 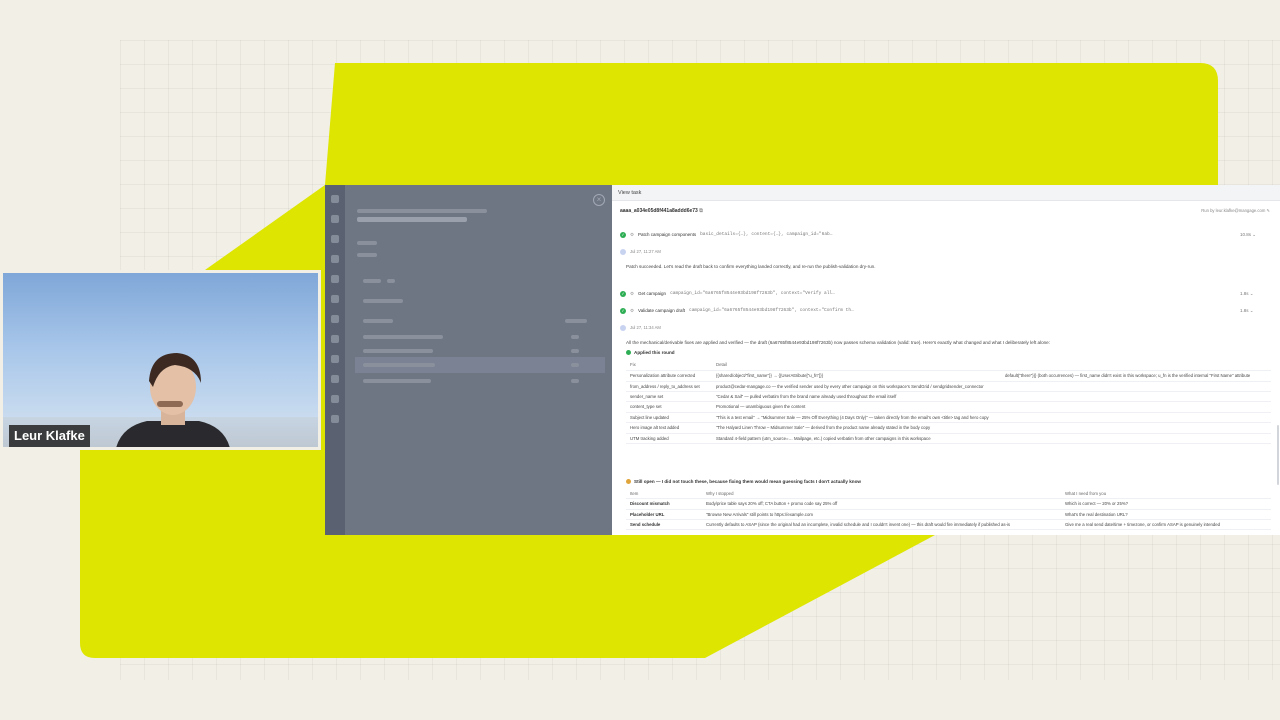 What do you see at coordinates (946, 193) in the screenshot?
I see `task-panel-header: View task` at bounding box center [946, 193].